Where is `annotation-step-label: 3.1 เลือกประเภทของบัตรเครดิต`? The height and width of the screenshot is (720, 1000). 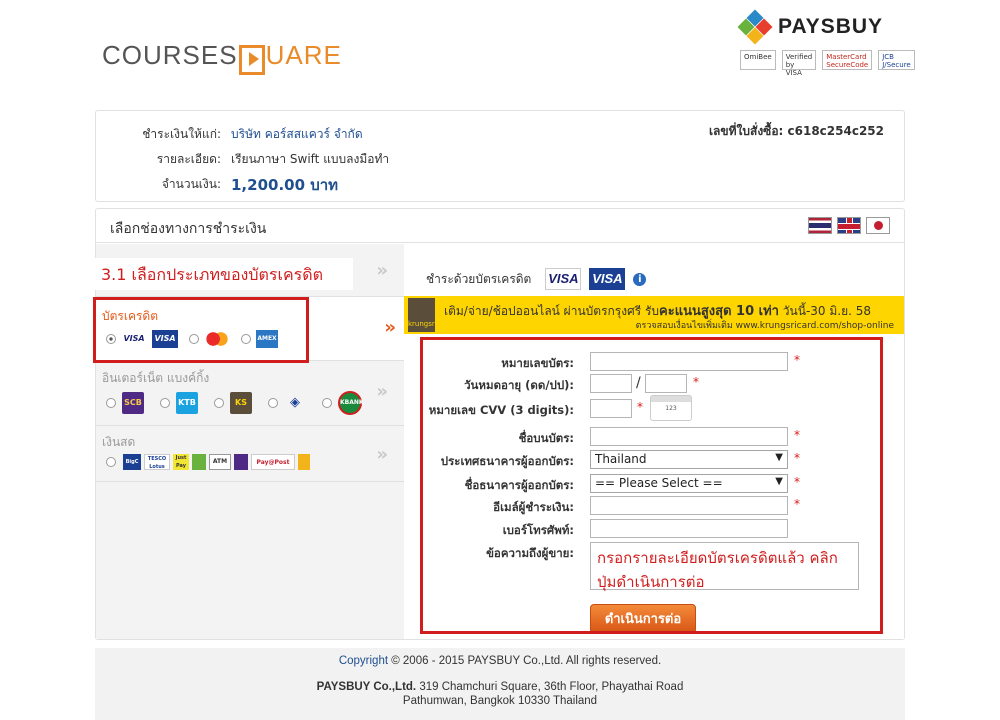 annotation-step-label: 3.1 เลือกประเภทของบัตรเครดิต is located at coordinates (224, 274).